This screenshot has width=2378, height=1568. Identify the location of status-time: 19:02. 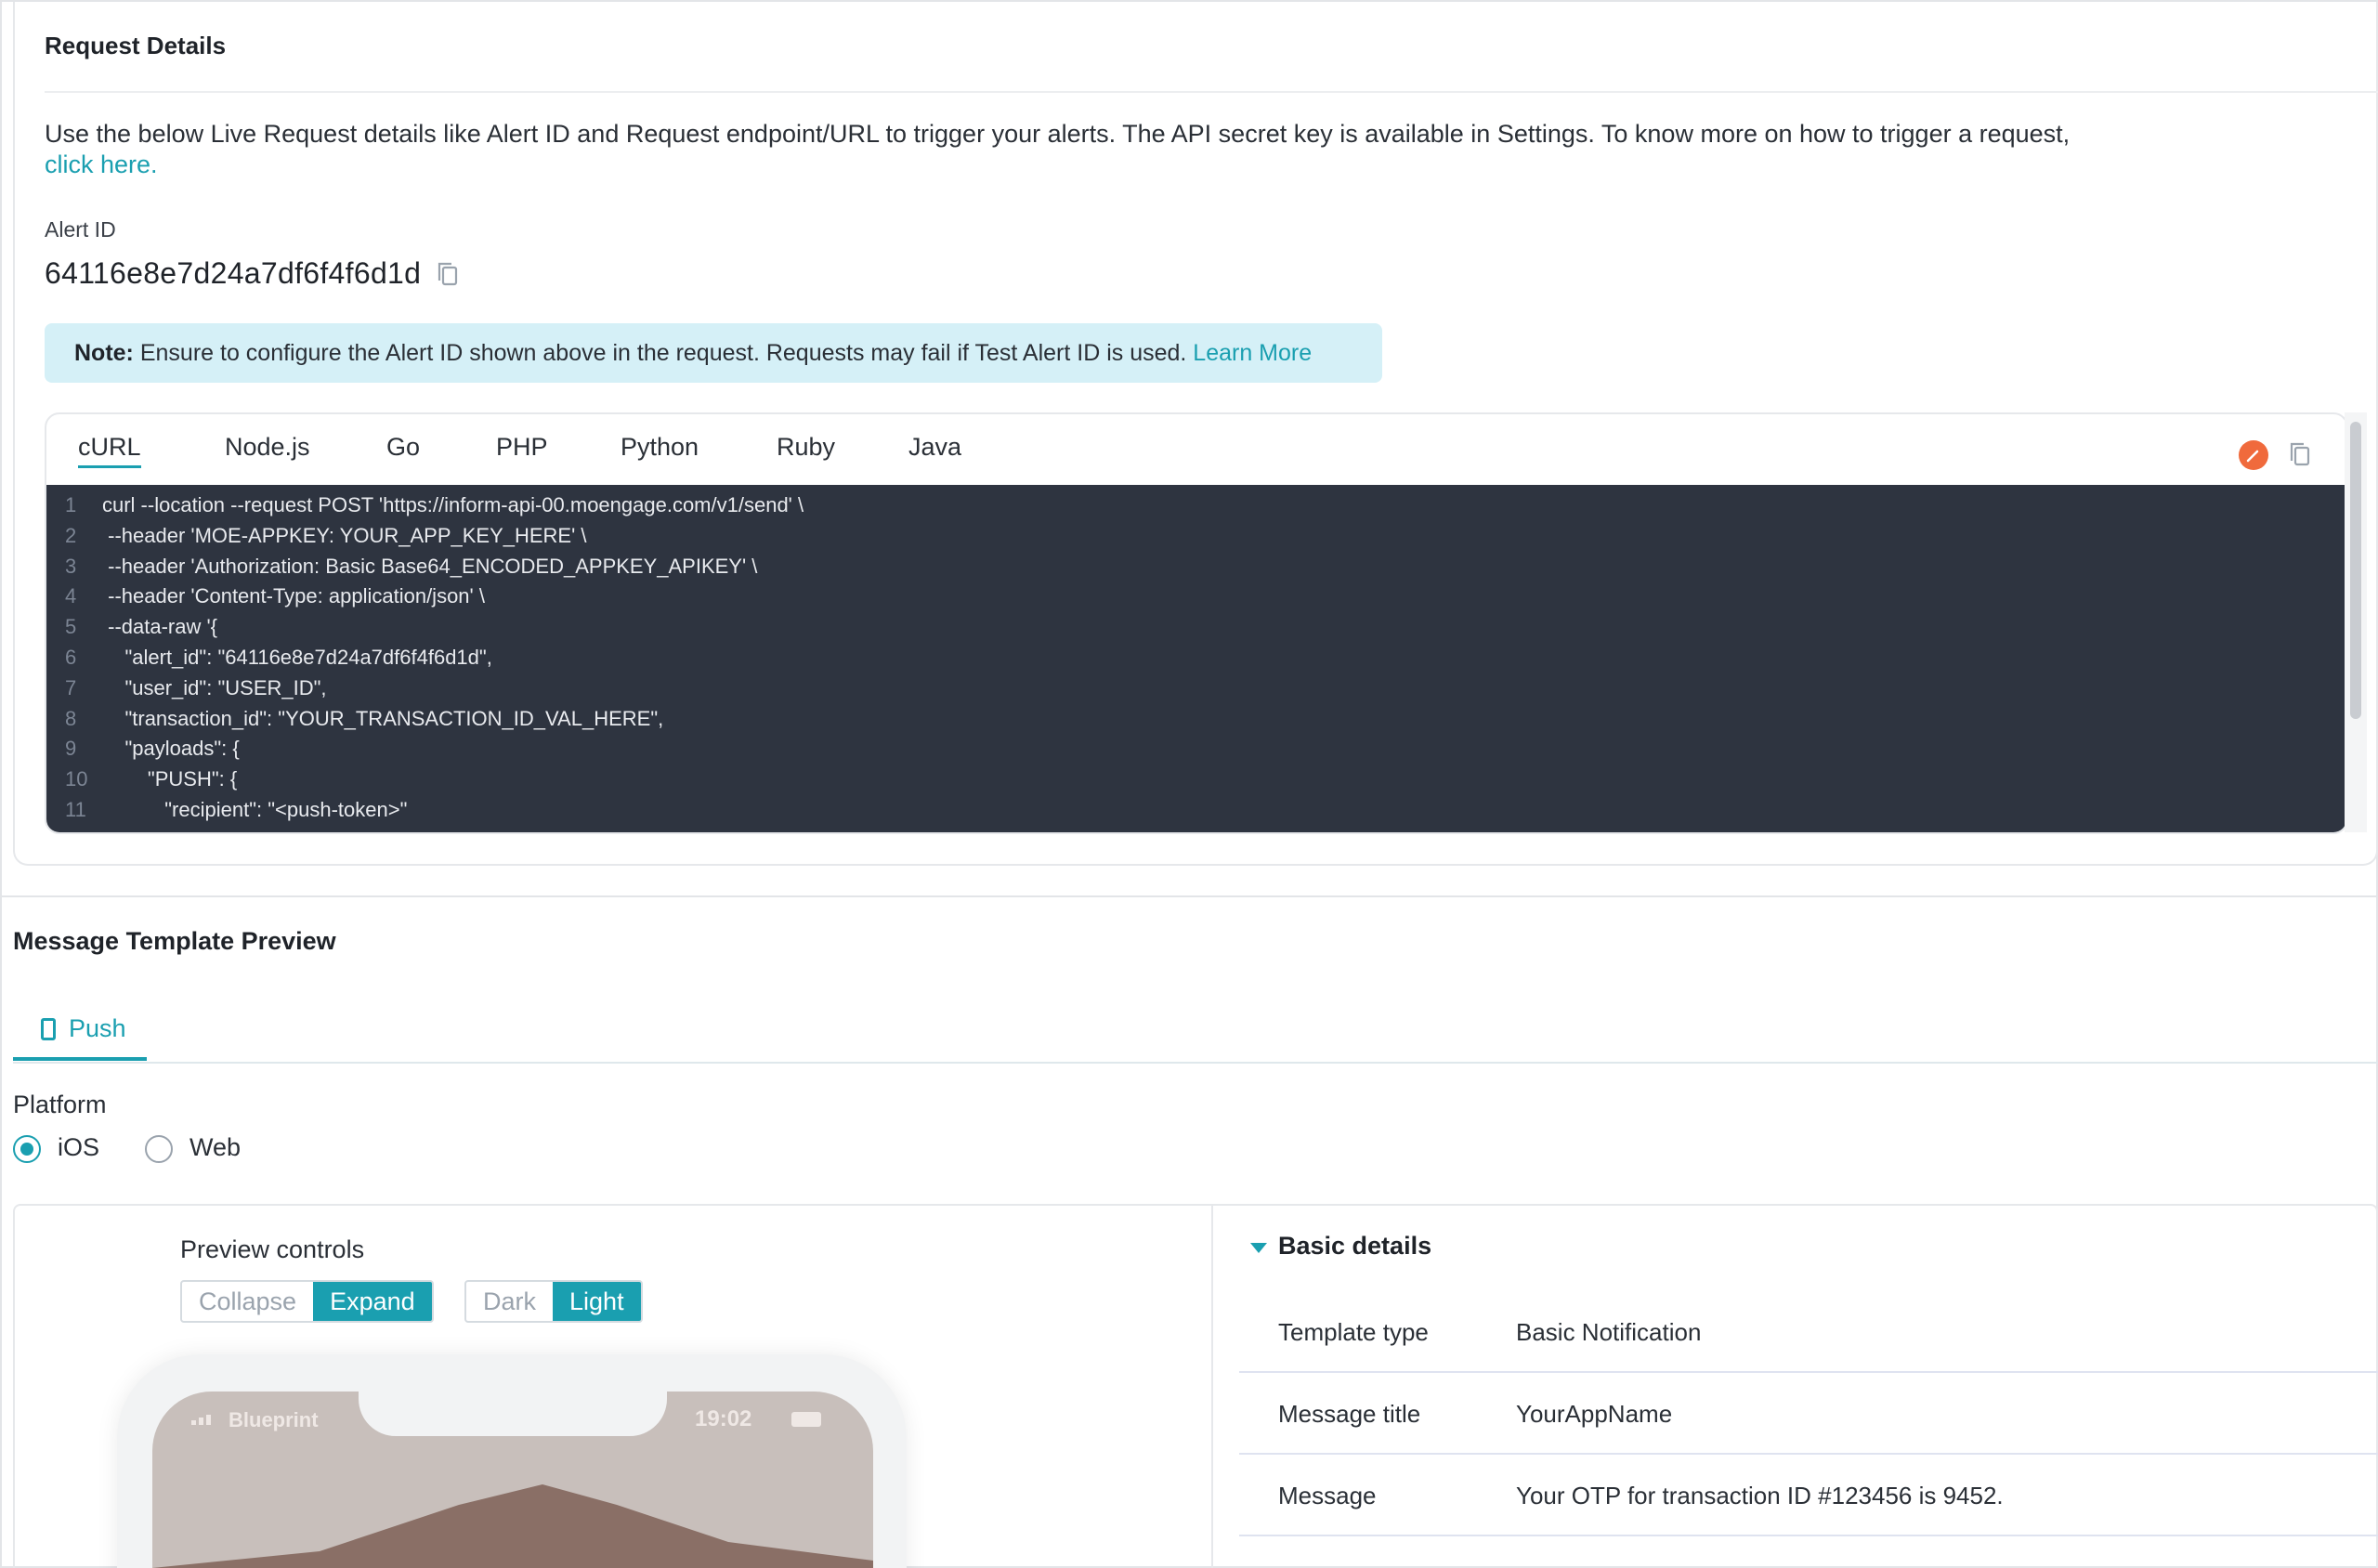
(723, 1418).